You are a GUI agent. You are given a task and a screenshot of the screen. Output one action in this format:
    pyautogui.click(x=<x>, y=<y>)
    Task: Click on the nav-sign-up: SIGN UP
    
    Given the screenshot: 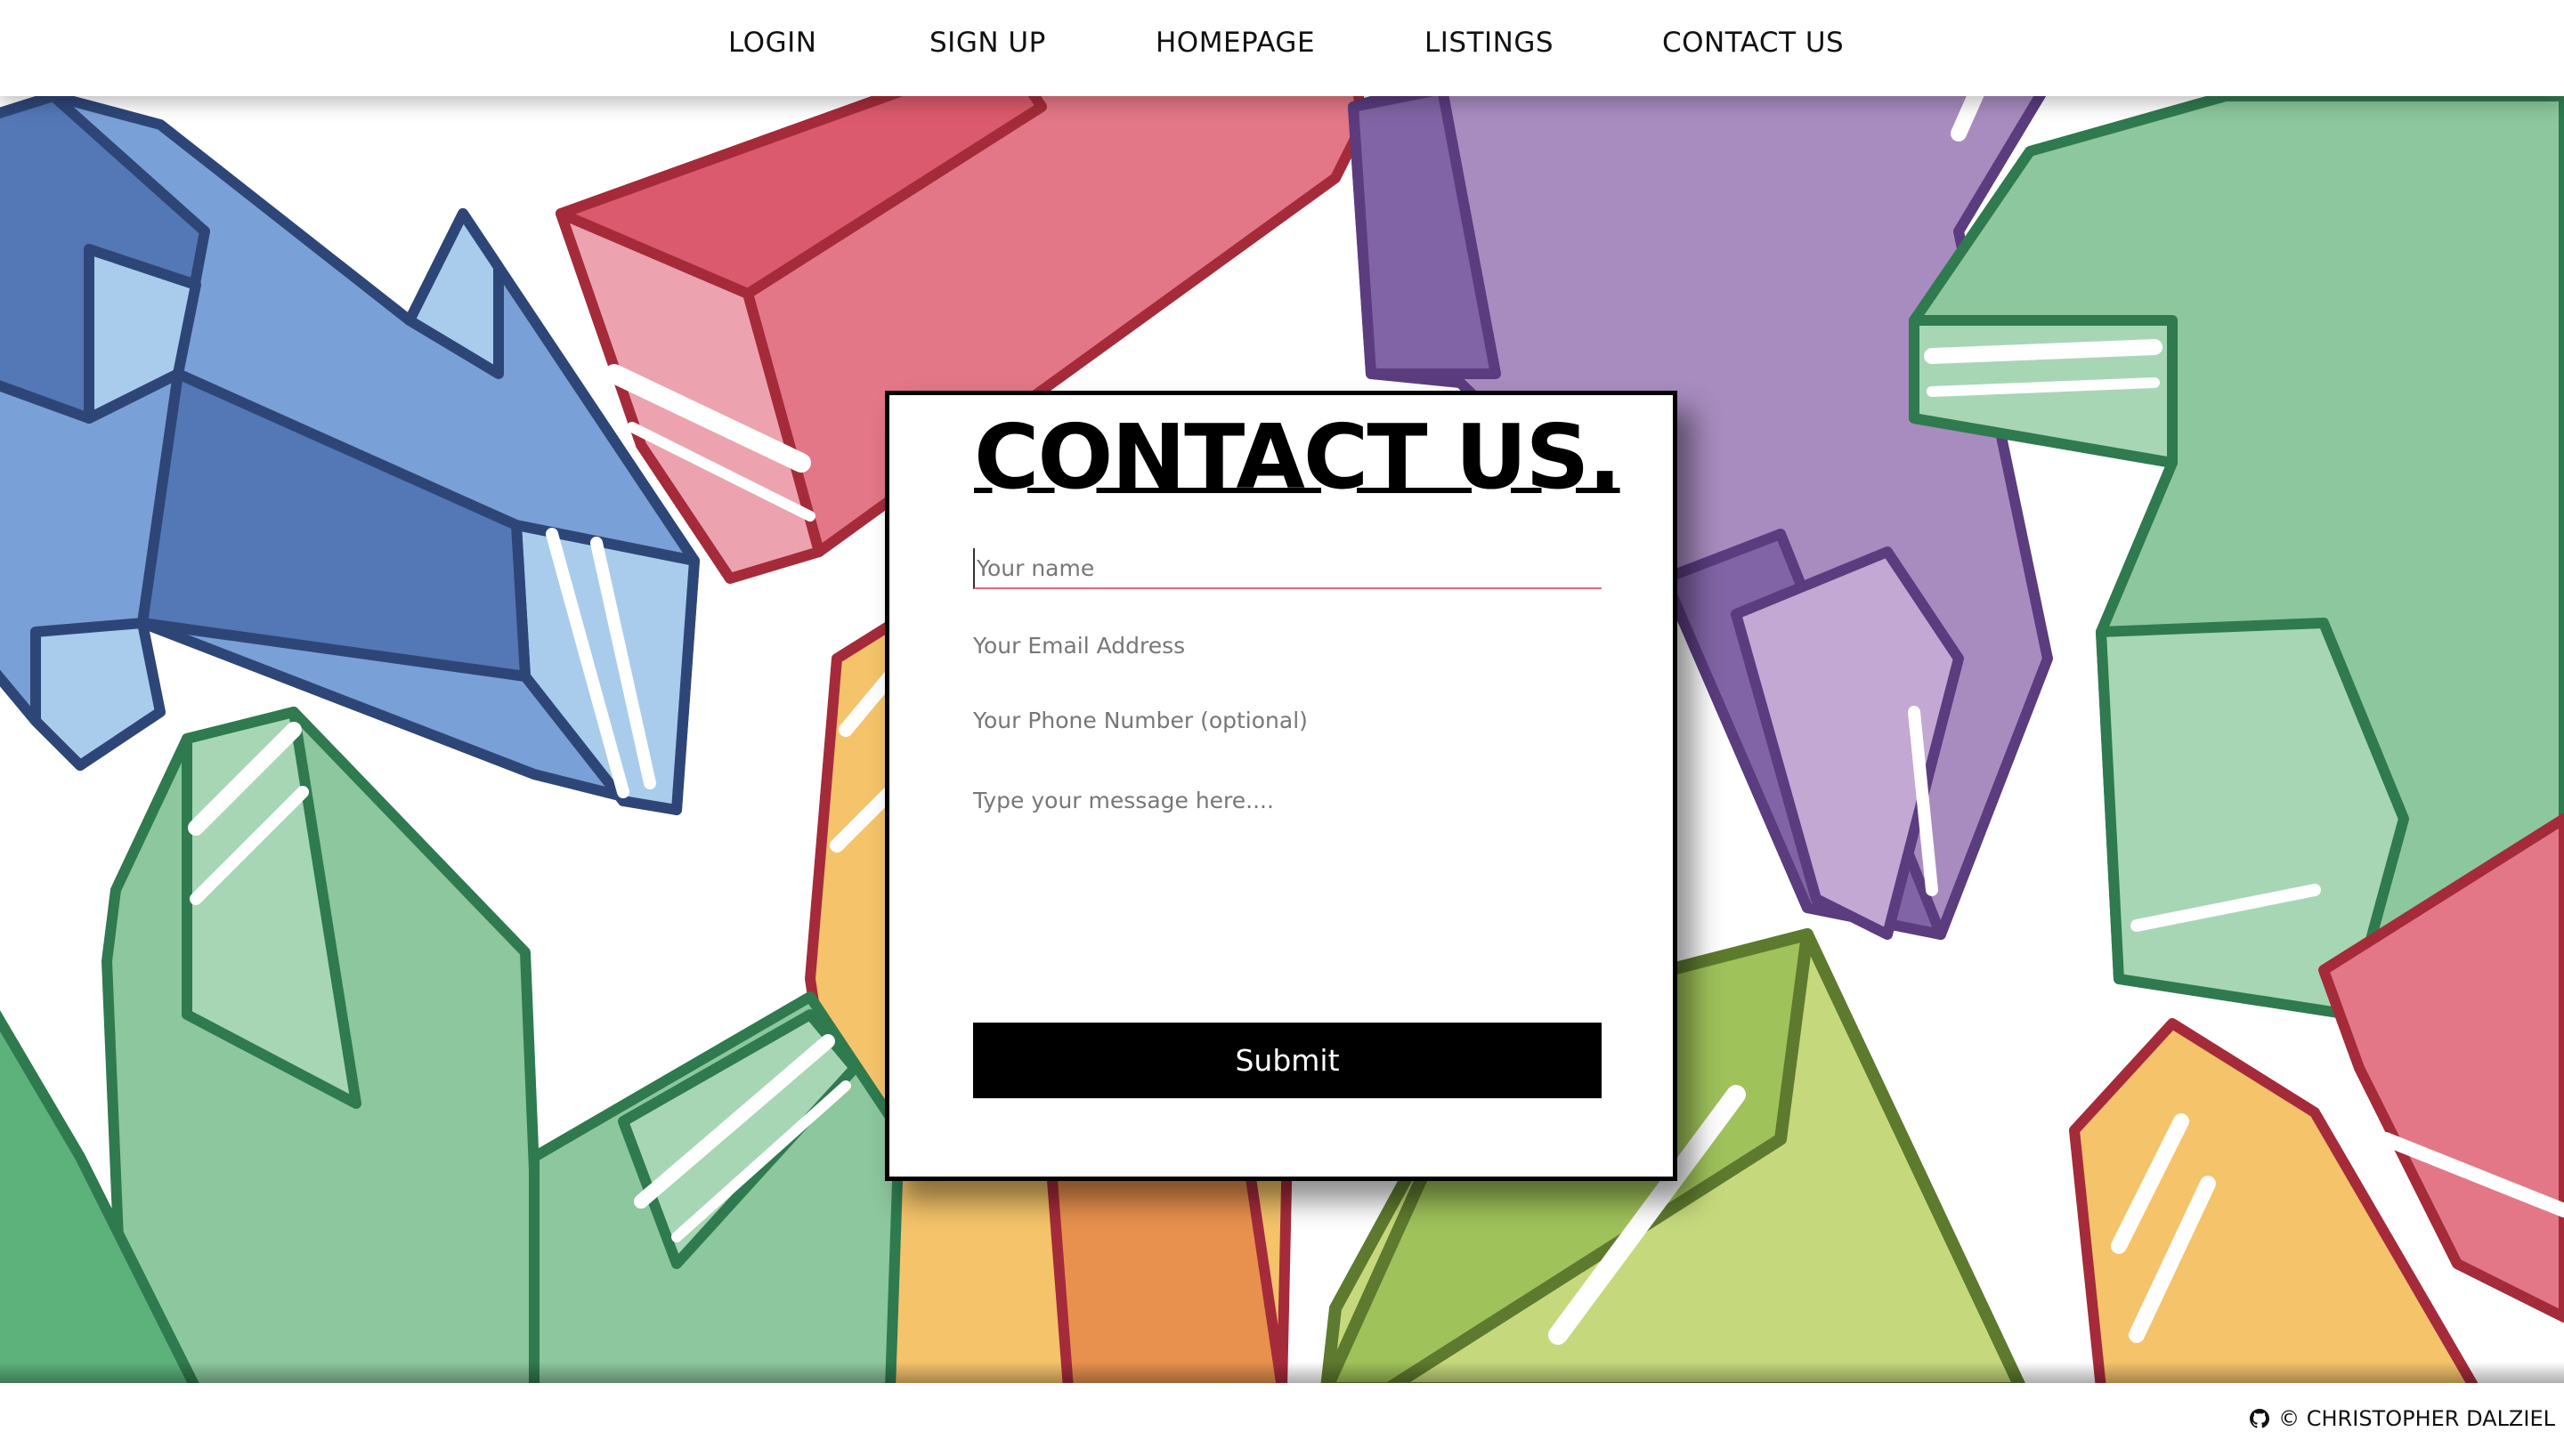 What is the action you would take?
    pyautogui.click(x=987, y=43)
    